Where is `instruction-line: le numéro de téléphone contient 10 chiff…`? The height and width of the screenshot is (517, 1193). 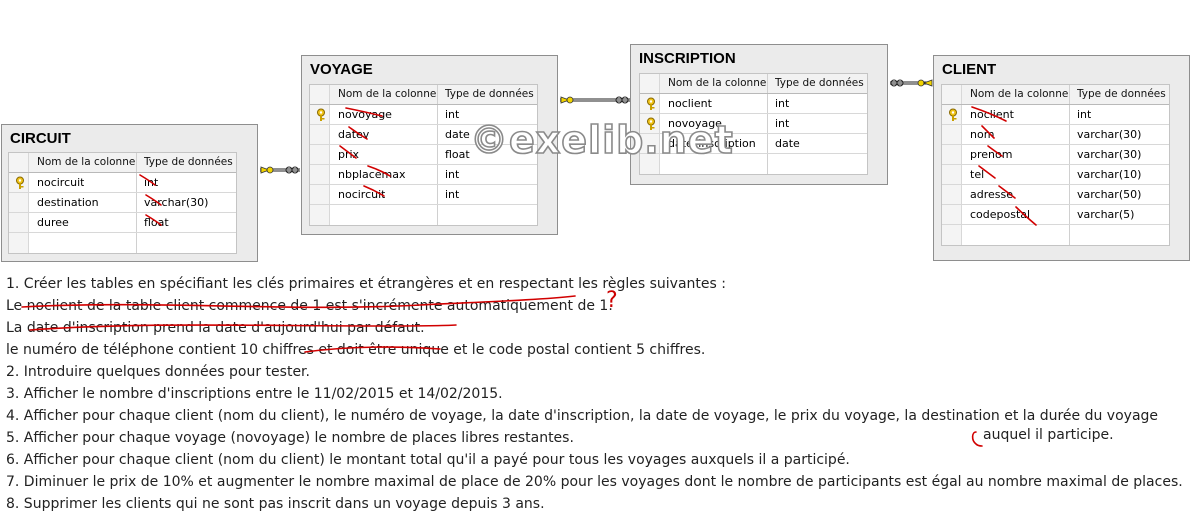
instruction-line: le numéro de téléphone contient 10 chiff… is located at coordinates (356, 350).